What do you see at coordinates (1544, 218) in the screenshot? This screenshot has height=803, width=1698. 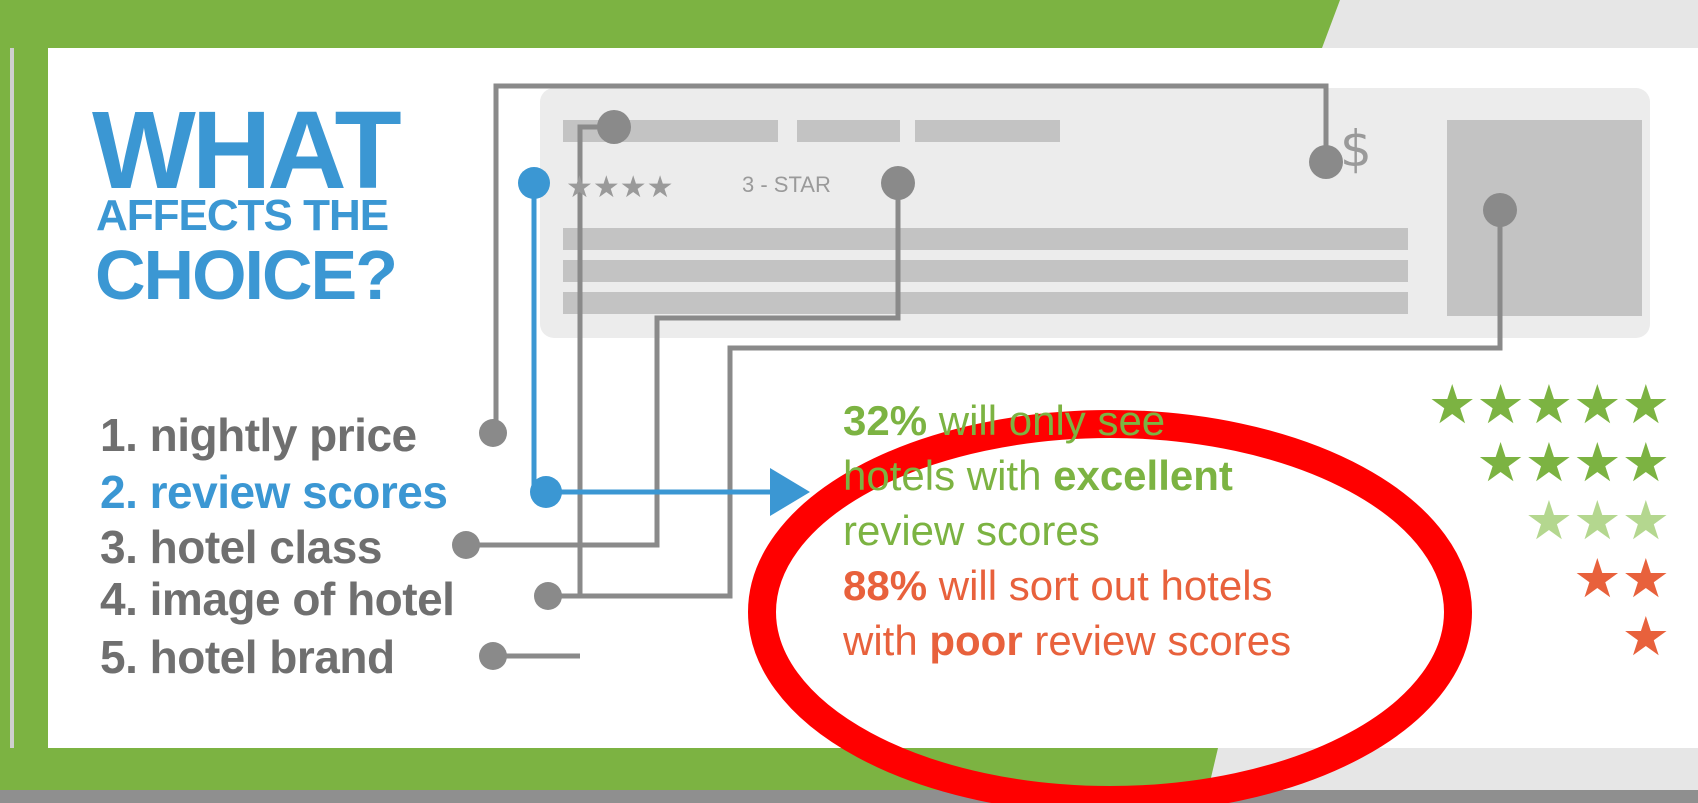 I see `hotel-image-placeholder` at bounding box center [1544, 218].